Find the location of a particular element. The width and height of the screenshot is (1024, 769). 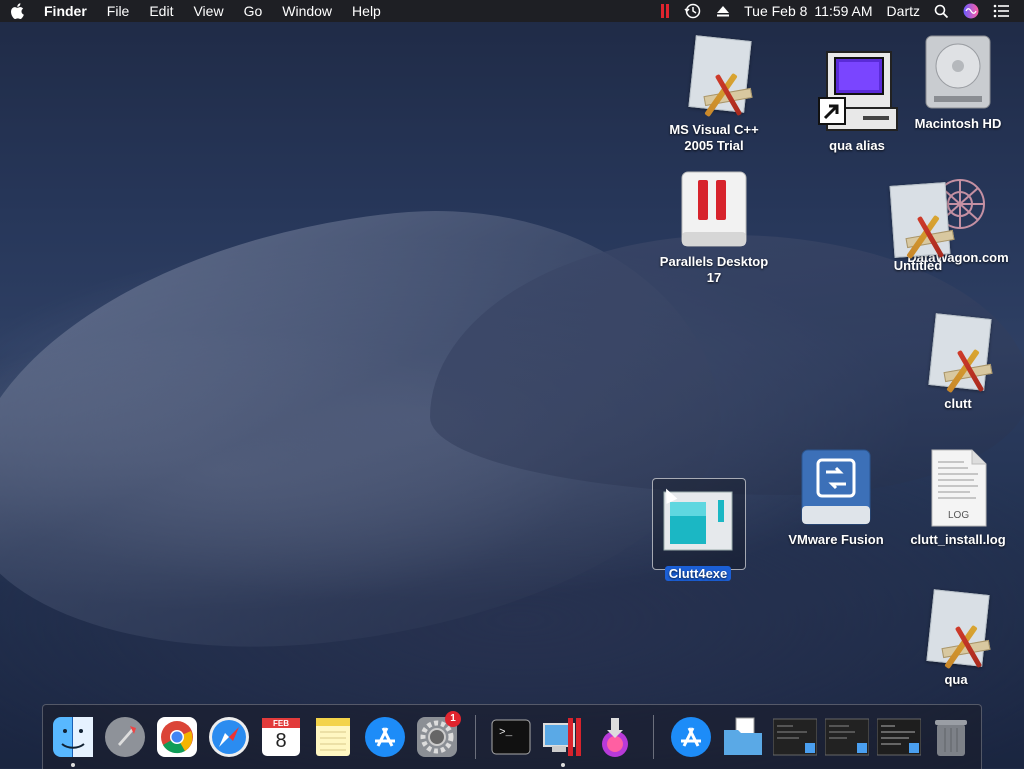

desktop-icon-clutt4exe: Clutt4exe is located at coordinates (698, 534).